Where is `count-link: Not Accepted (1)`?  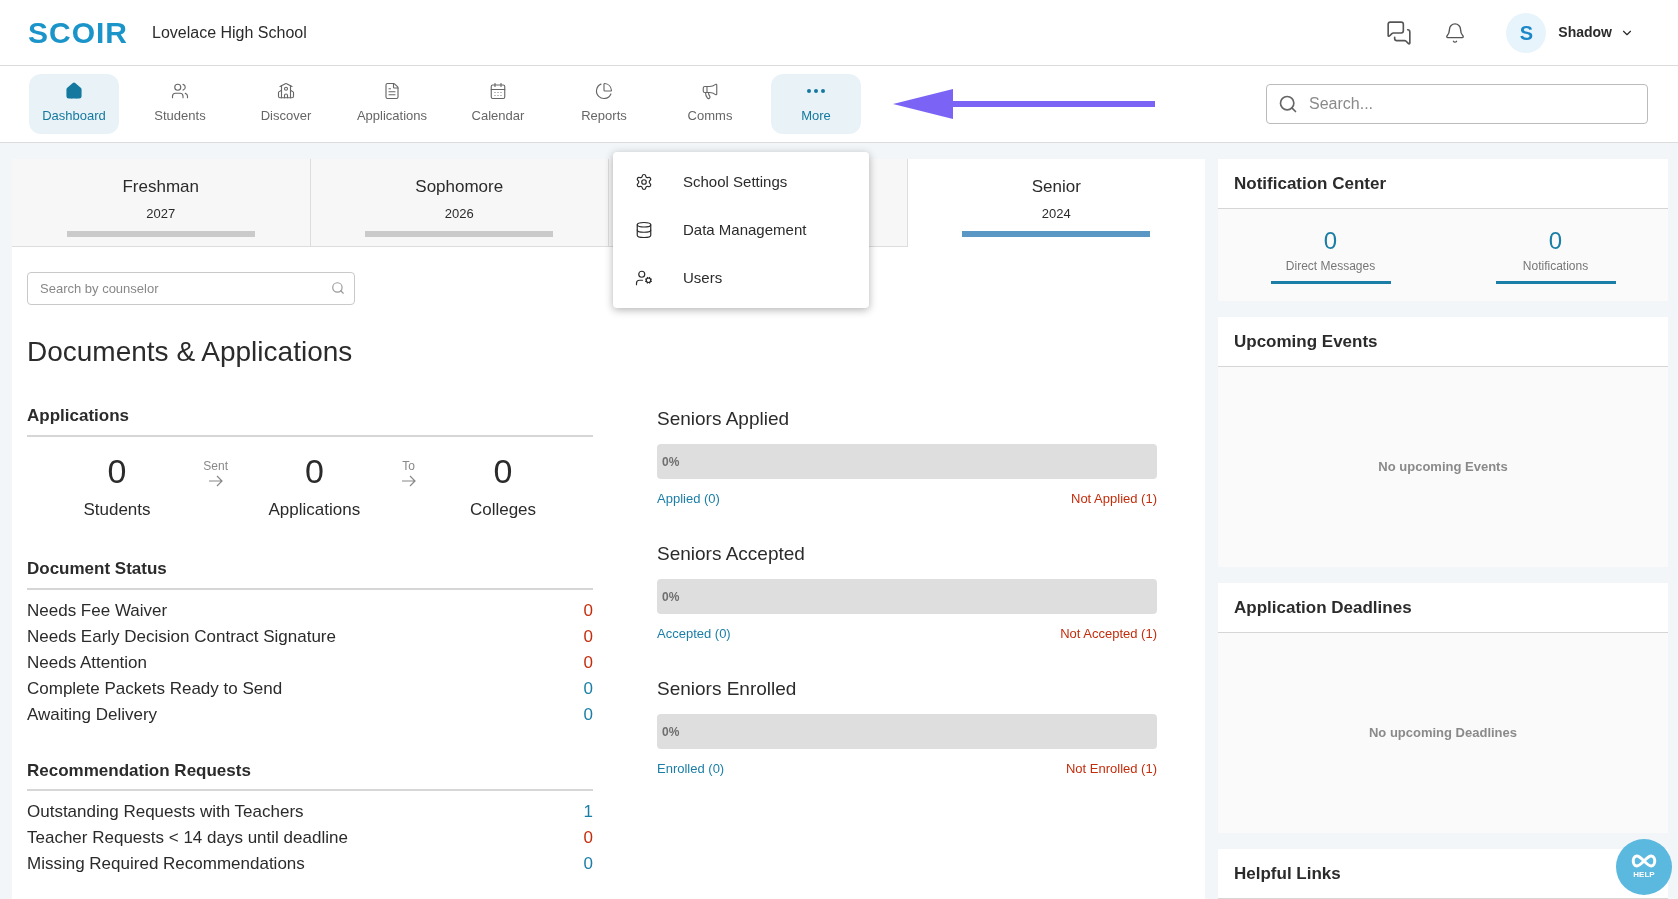
count-link: Not Accepted (1) is located at coordinates (1108, 633).